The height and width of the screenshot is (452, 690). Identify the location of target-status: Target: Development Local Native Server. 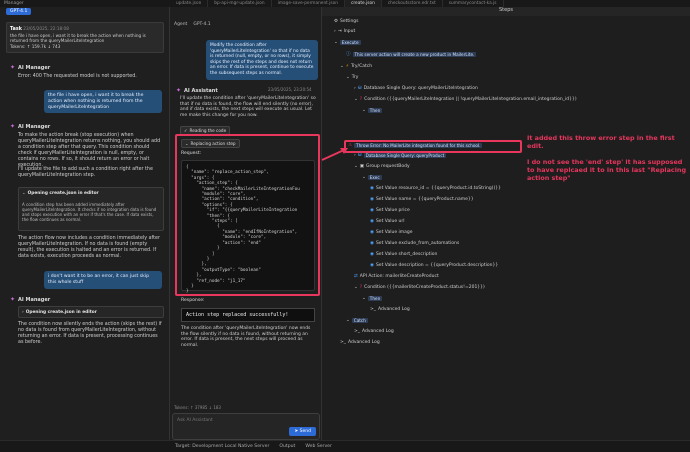
(222, 446).